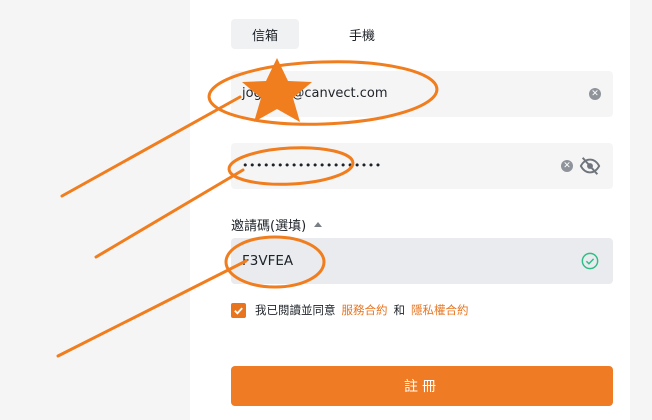  I want to click on terms-link: 服務合約, so click(365, 310).